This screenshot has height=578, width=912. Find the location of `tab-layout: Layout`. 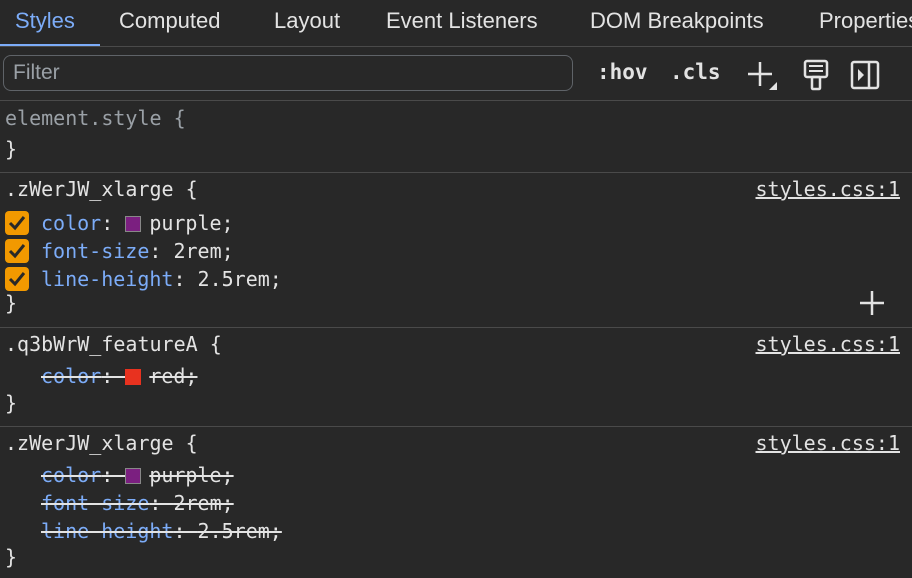

tab-layout: Layout is located at coordinates (307, 23).